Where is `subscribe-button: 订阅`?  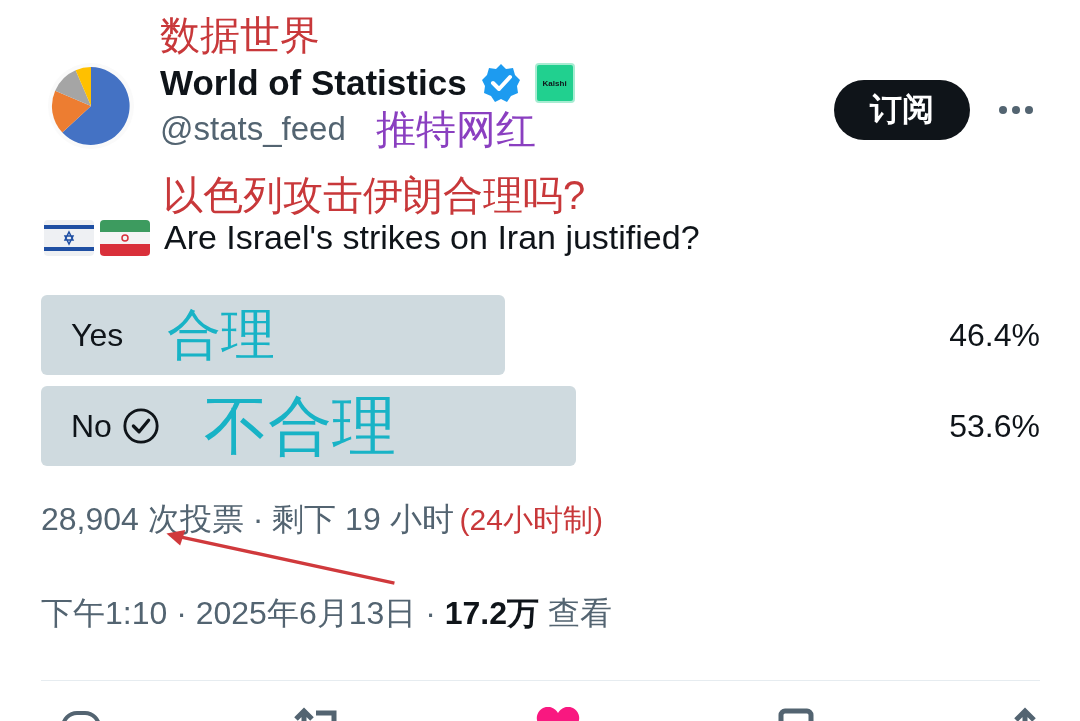 subscribe-button: 订阅 is located at coordinates (902, 110).